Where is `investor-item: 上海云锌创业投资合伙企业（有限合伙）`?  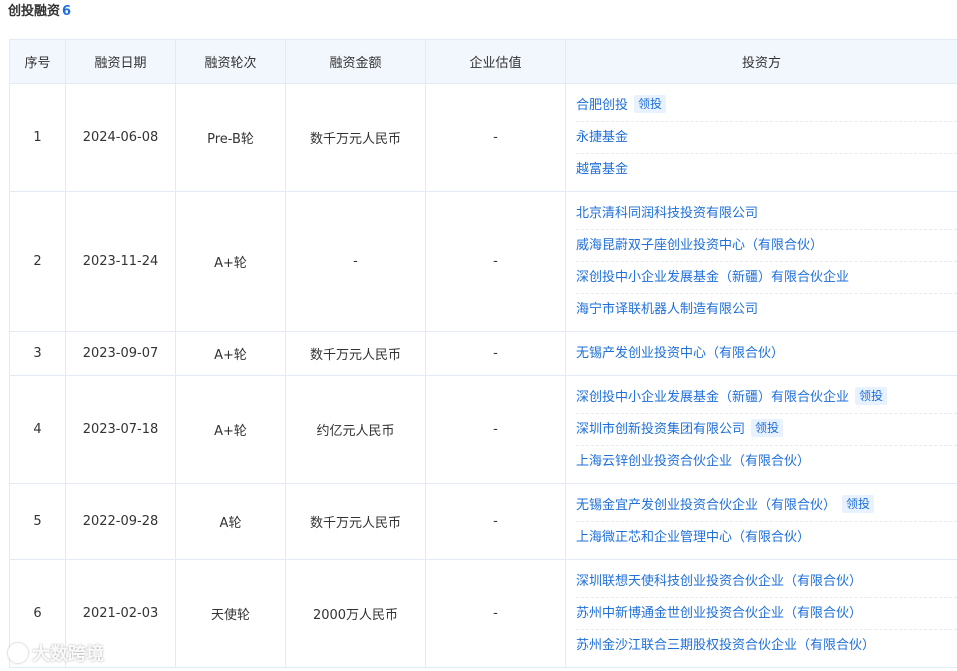 investor-item: 上海云锌创业投资合伙企业（有限合伙） is located at coordinates (766, 461).